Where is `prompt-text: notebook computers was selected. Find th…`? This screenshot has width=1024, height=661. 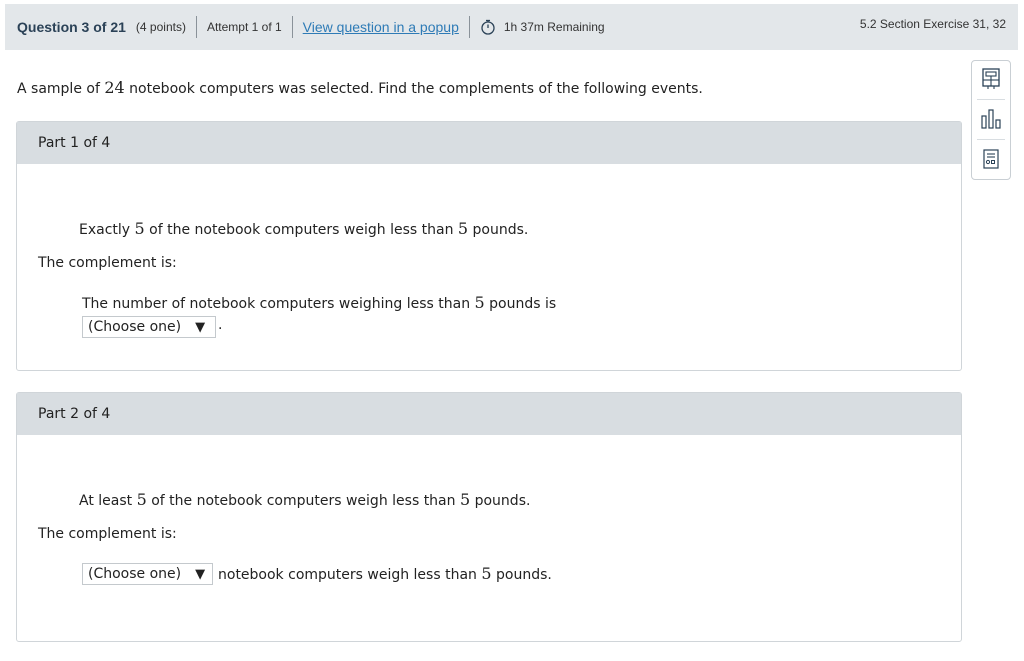 prompt-text: notebook computers was selected. Find th… is located at coordinates (416, 89).